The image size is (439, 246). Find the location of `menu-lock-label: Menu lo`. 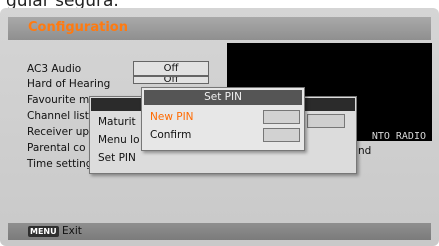

menu-lock-label: Menu lo is located at coordinates (119, 140).